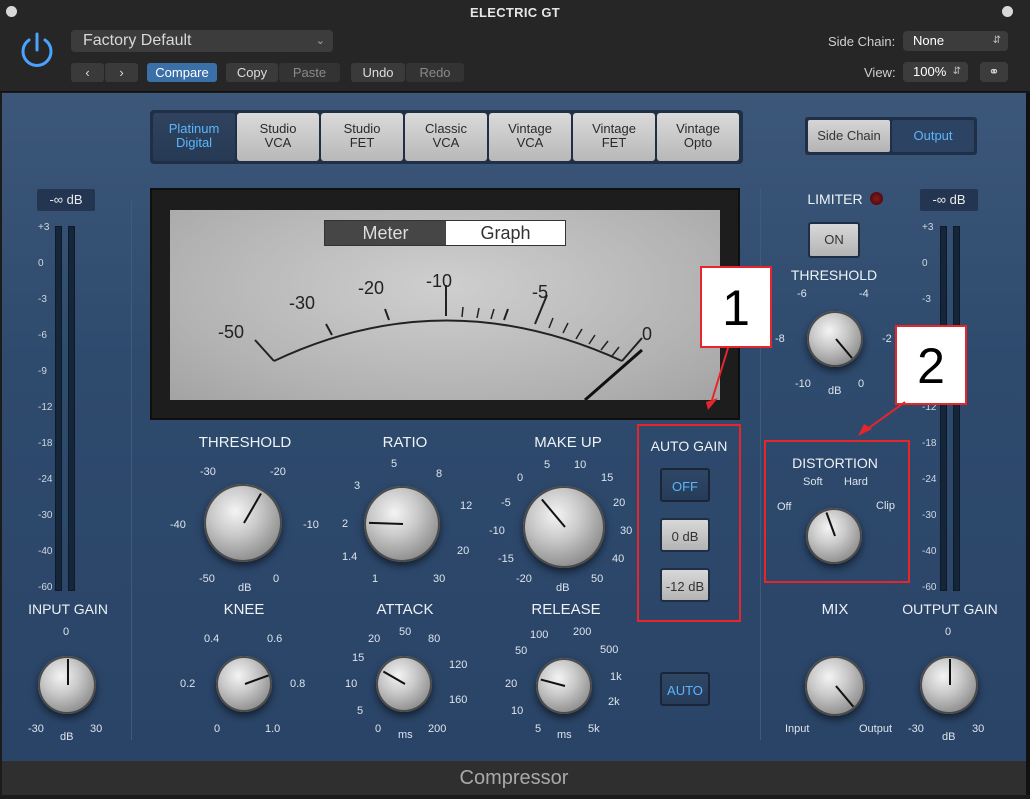  What do you see at coordinates (37, 50) in the screenshot?
I see `power-icon` at bounding box center [37, 50].